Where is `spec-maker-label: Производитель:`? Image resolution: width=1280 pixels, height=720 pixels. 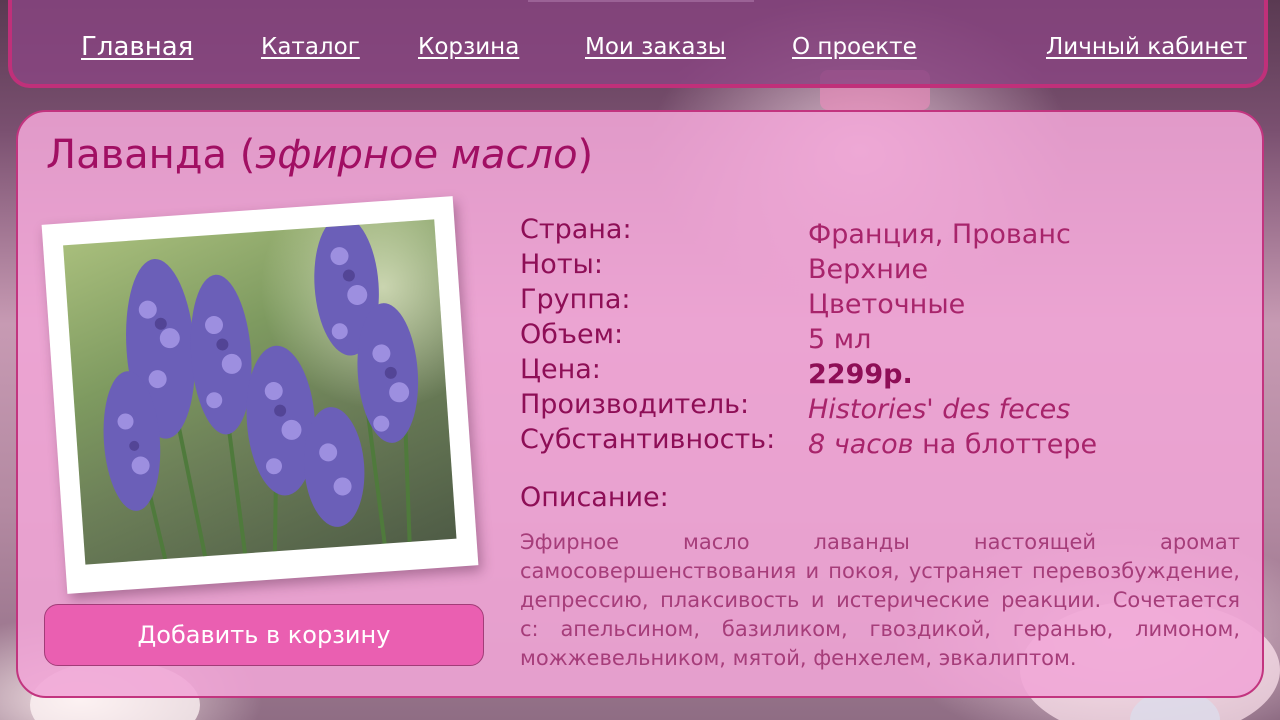 spec-maker-label: Производитель: is located at coordinates (635, 404).